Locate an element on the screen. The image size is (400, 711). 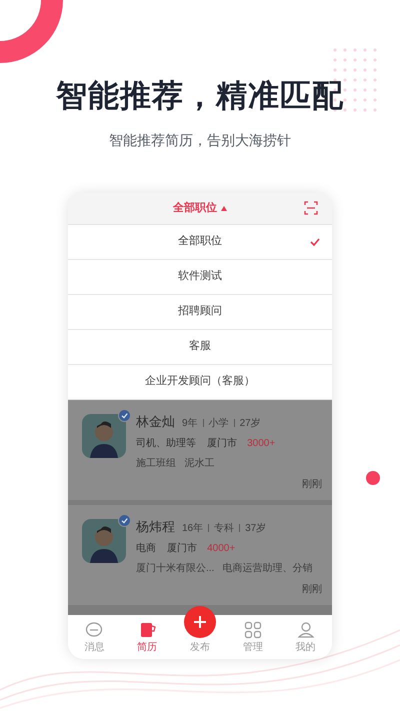
work-experience: 厦门十米有限公... 电商运营助理、分销 is located at coordinates (225, 569).